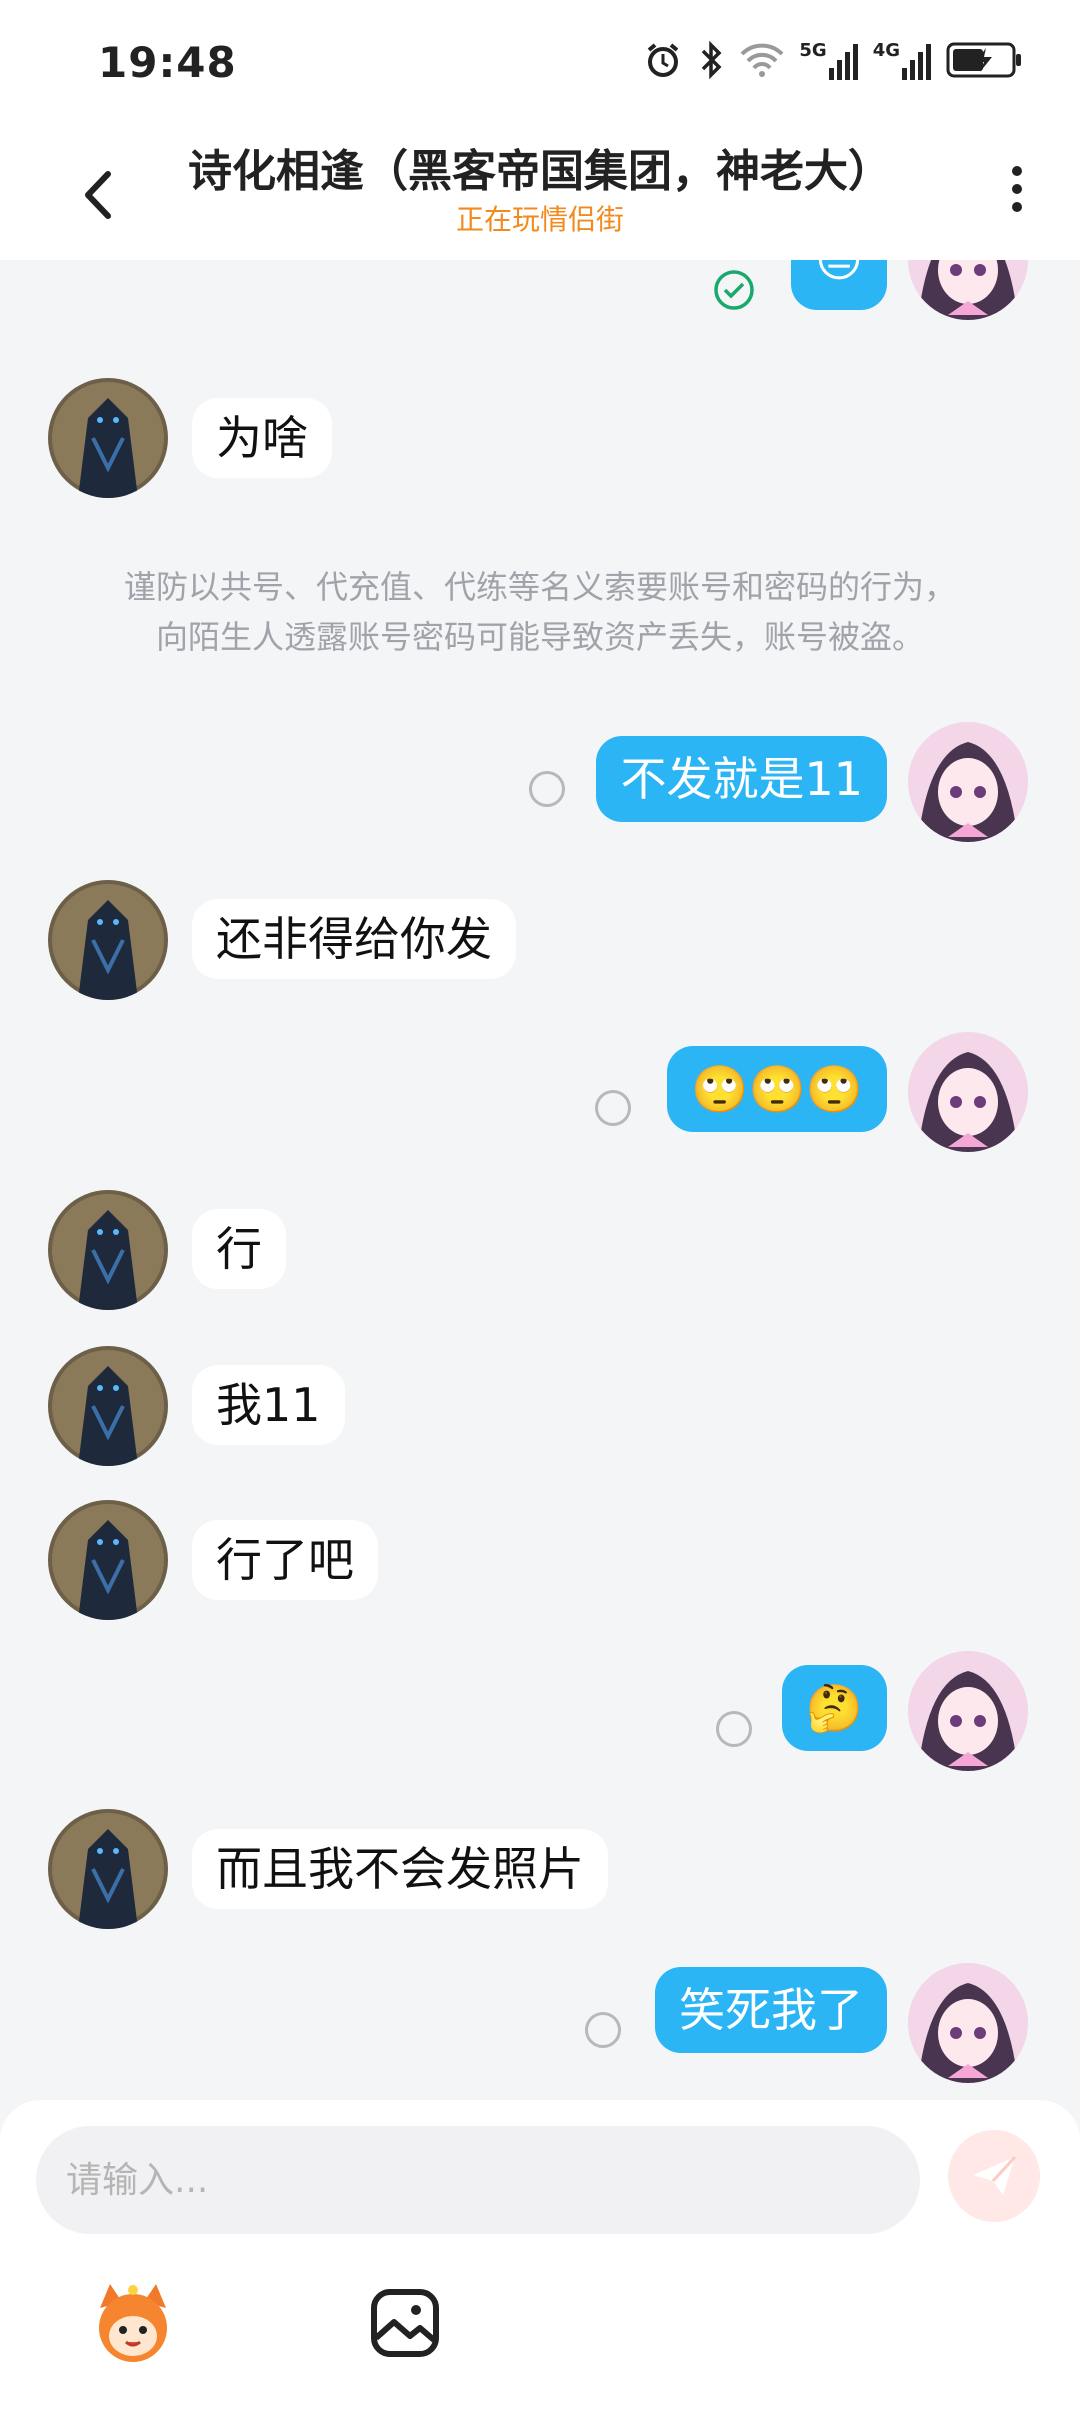  Describe the element at coordinates (285, 1560) in the screenshot. I see `message-bubble: 行了吧` at that location.